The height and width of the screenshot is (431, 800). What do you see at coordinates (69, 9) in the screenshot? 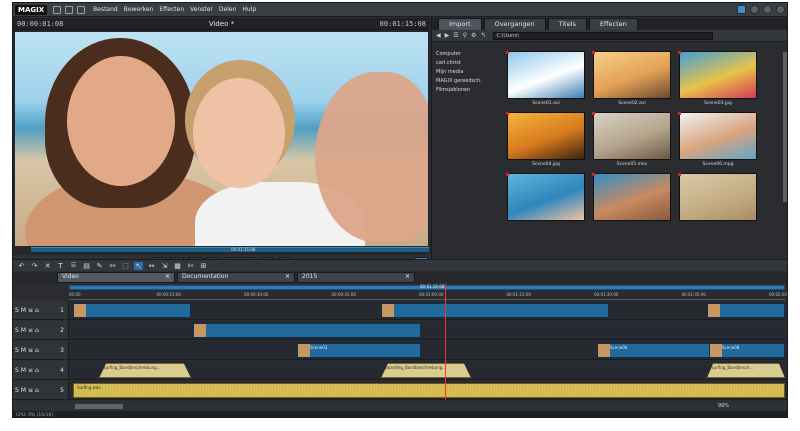
I see `open-project-icon` at bounding box center [69, 9].